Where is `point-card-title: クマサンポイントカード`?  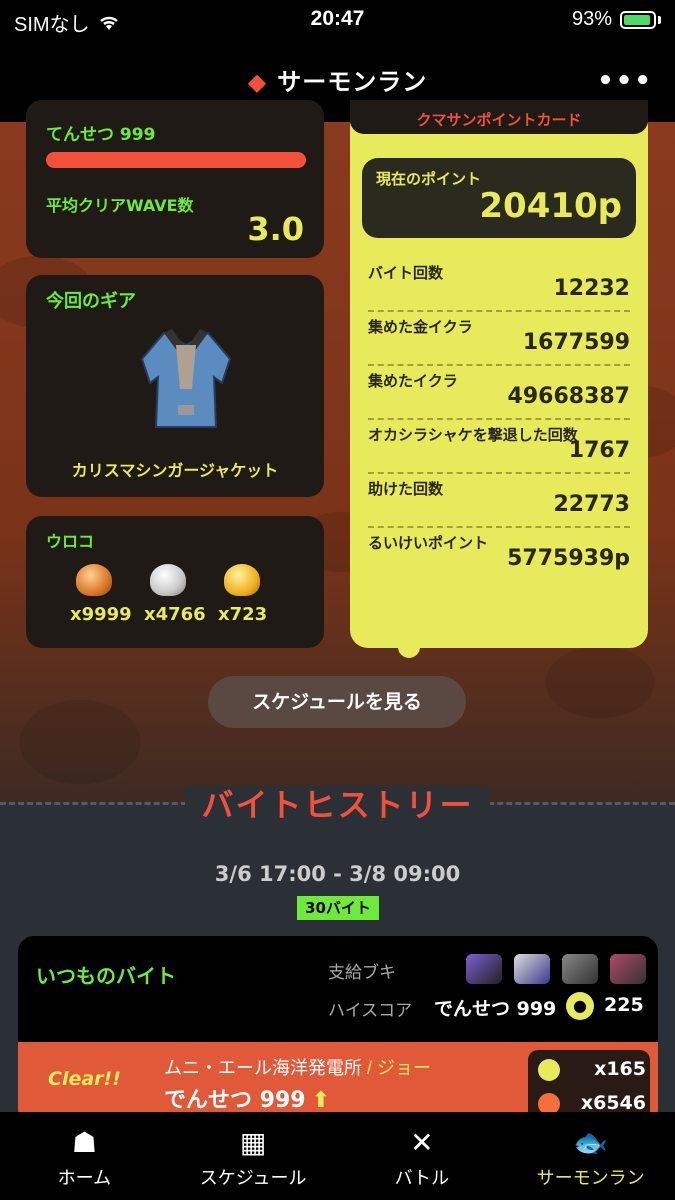 point-card-title: クマサンポイントカード is located at coordinates (499, 120).